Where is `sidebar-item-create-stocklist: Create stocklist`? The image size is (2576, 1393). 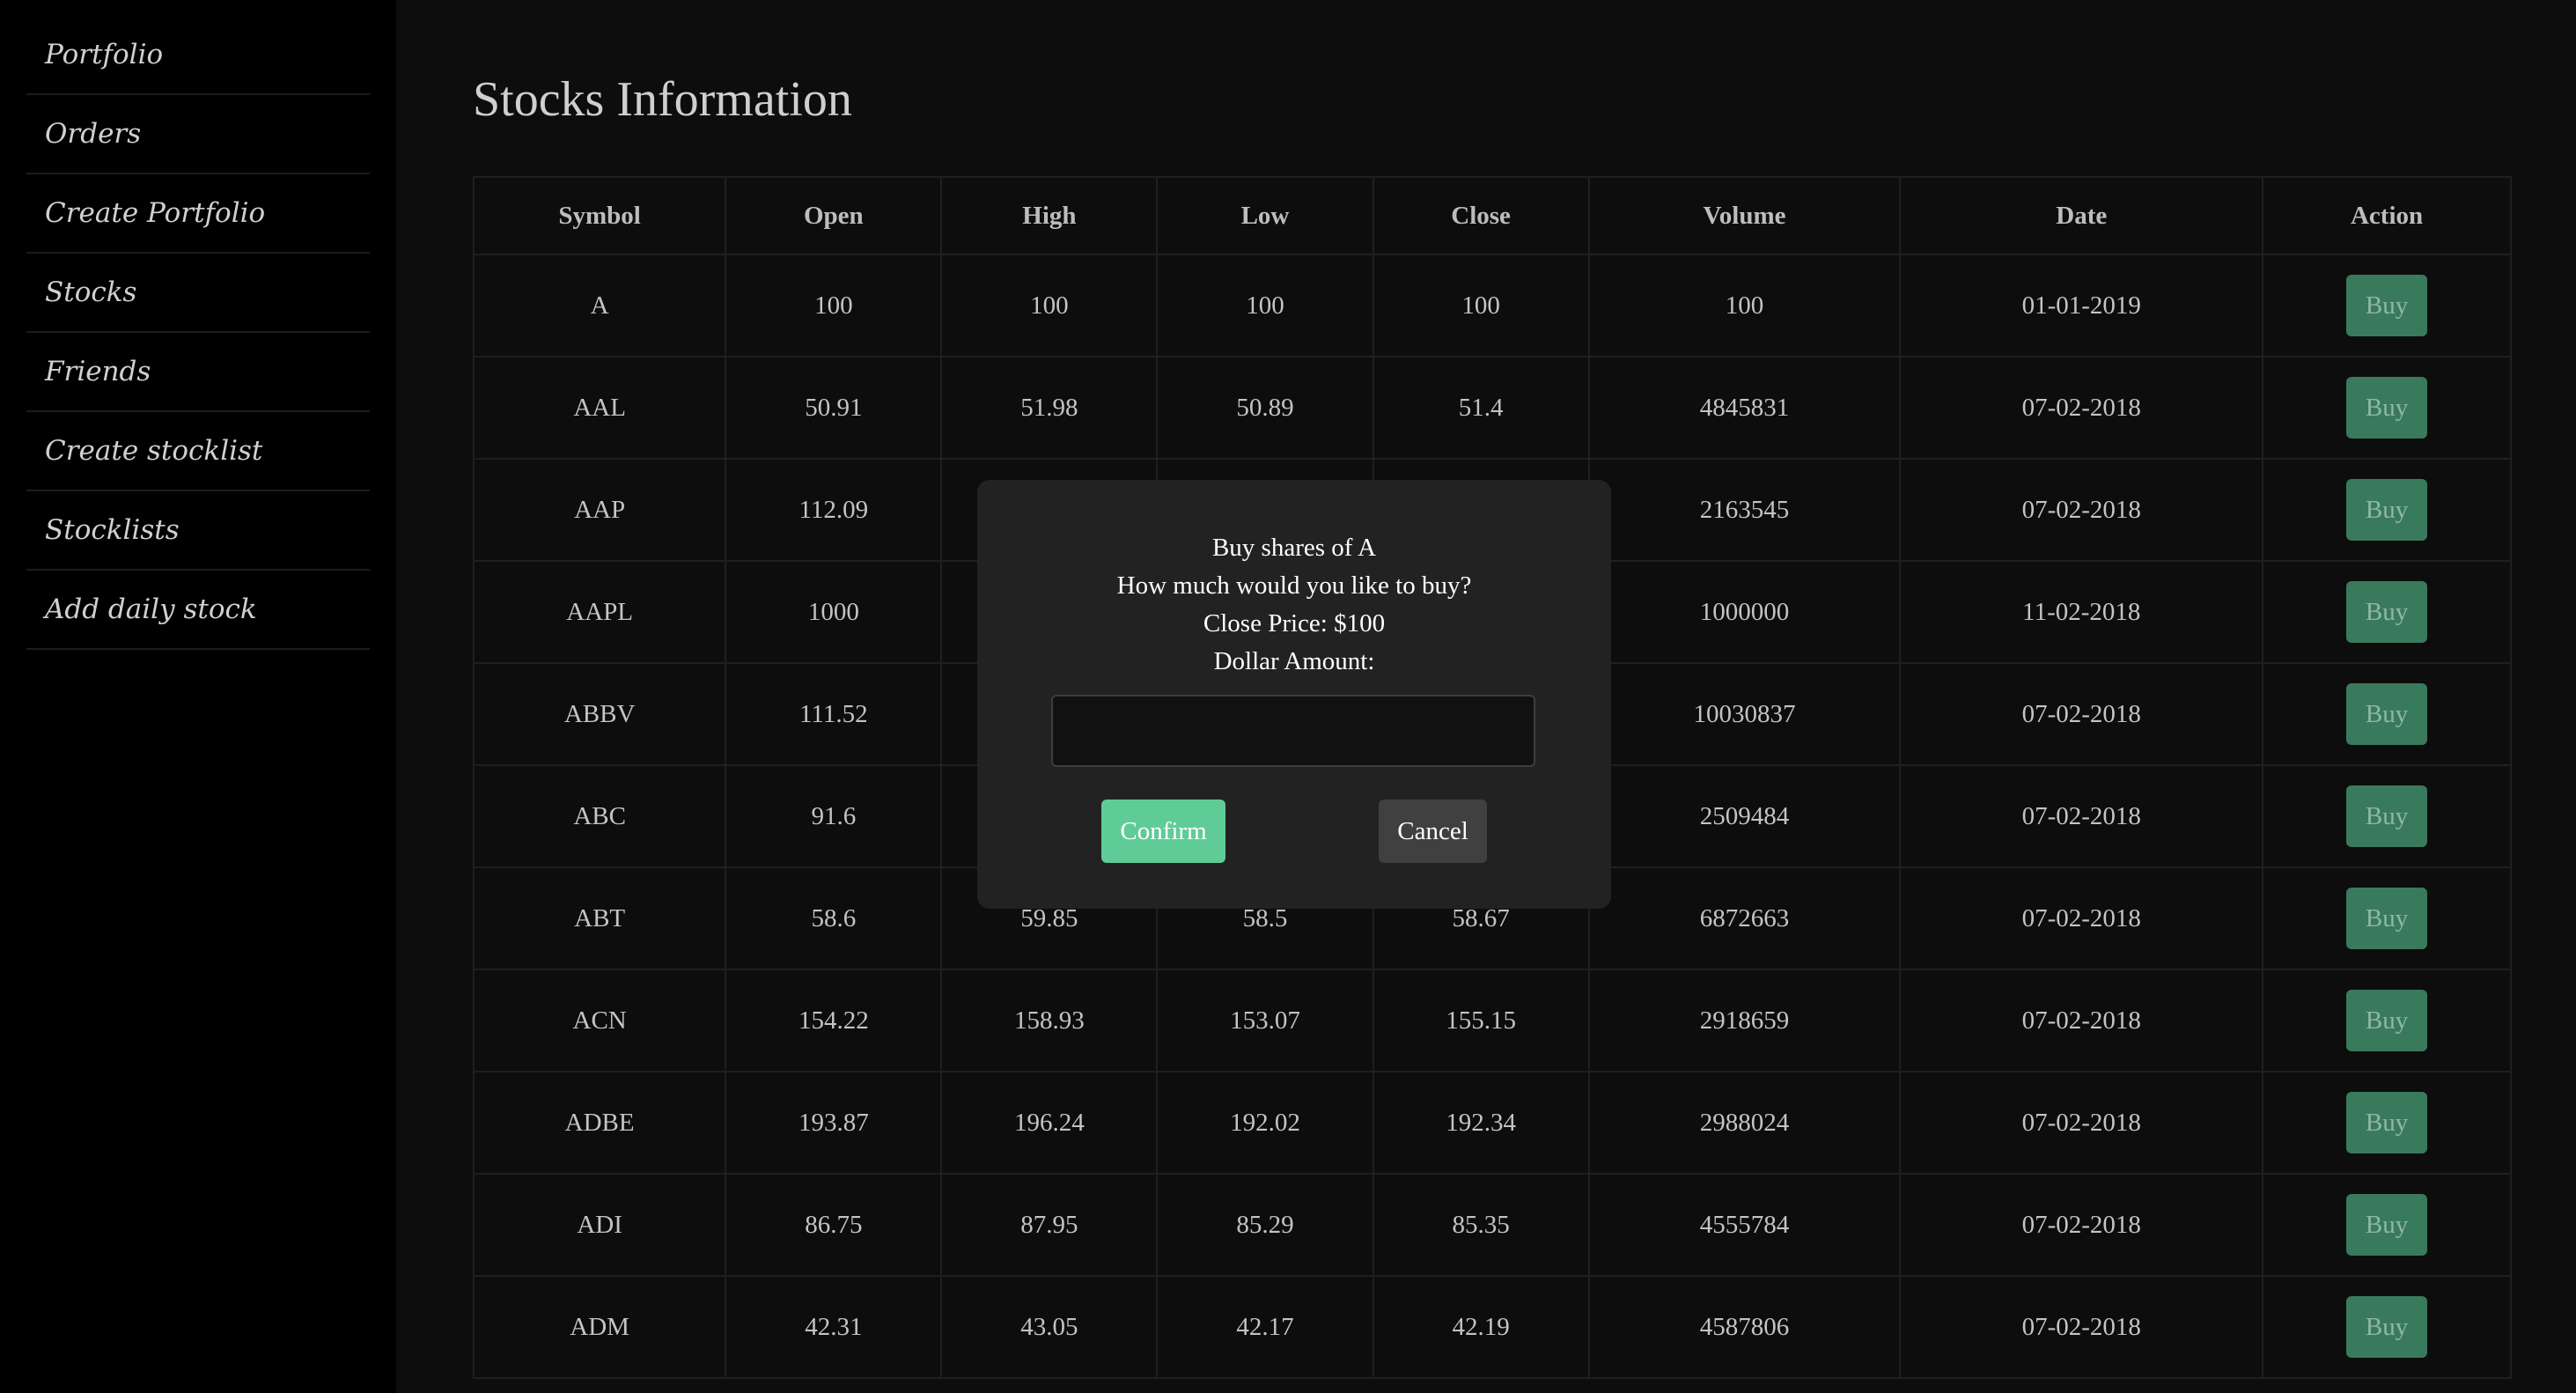
sidebar-item-create-stocklist: Create stocklist is located at coordinates (198, 452).